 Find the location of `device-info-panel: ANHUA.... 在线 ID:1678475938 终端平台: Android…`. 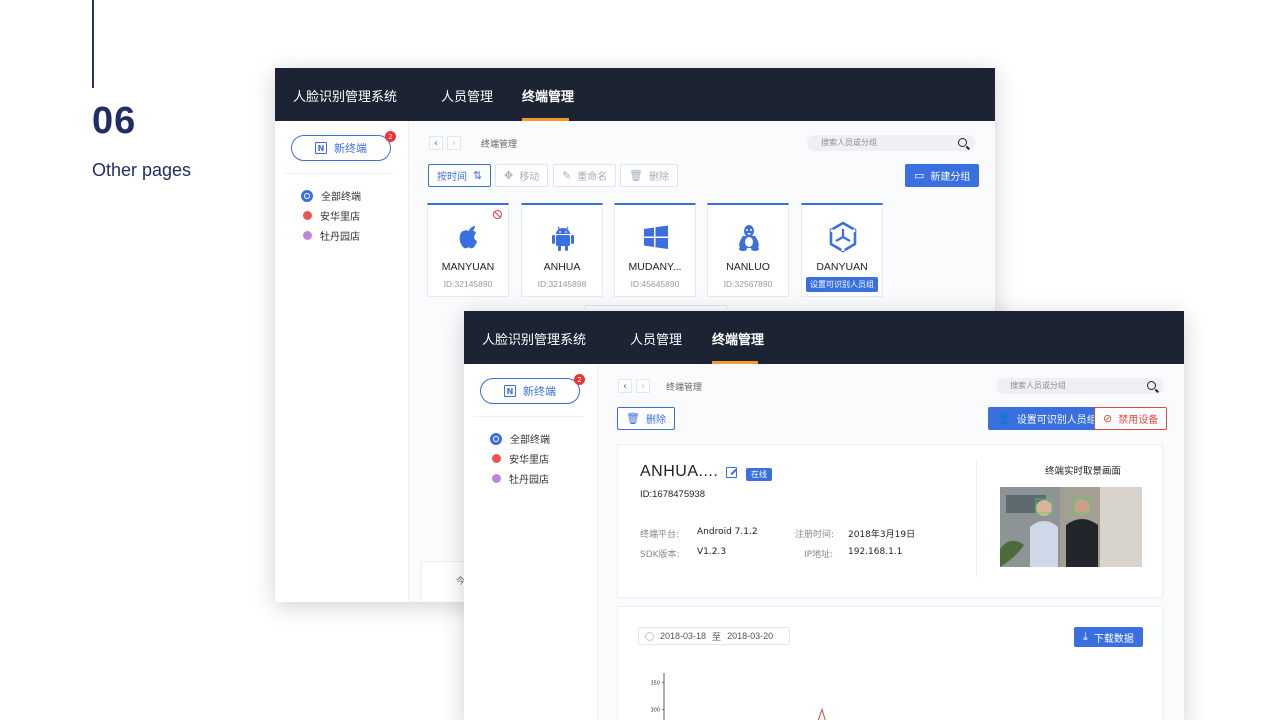

device-info-panel: ANHUA.... 在线 ID:1678475938 终端平台: Android… is located at coordinates (890, 521).